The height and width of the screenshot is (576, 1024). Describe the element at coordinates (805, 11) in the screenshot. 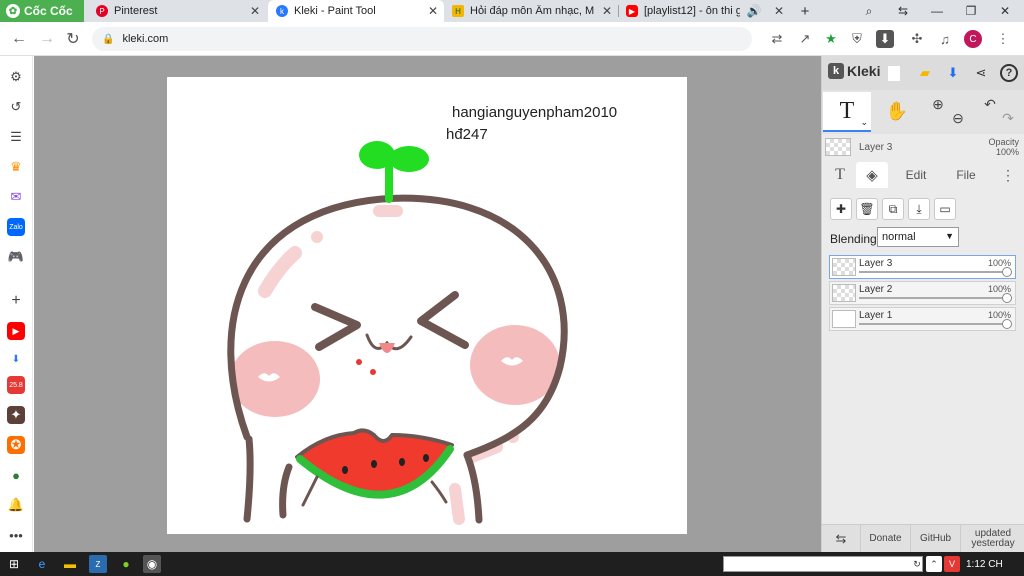

I see `new-tab-button: +` at that location.